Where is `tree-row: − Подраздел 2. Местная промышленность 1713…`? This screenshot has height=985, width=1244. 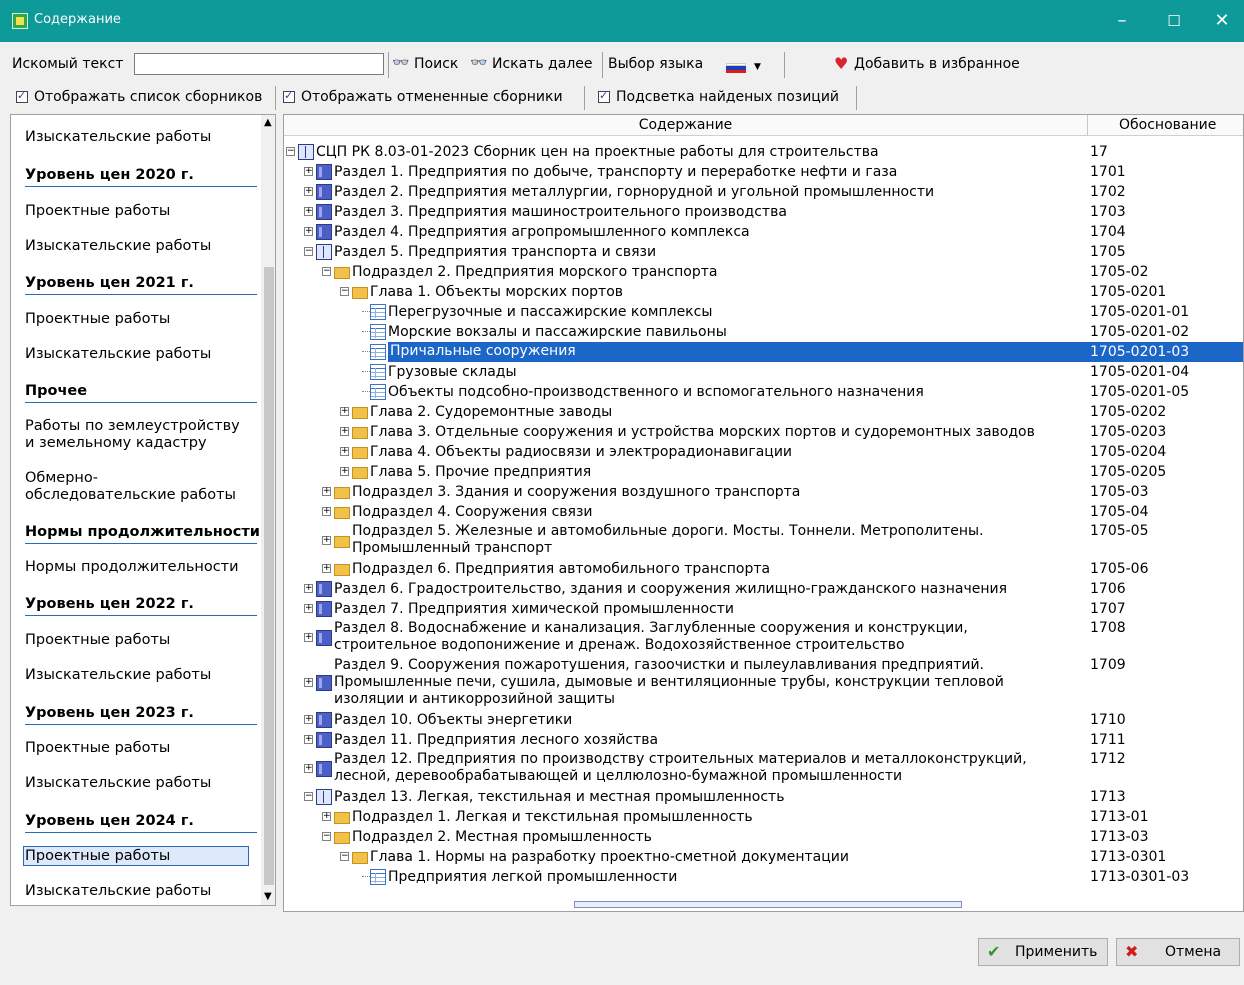
tree-row: − Подраздел 2. Местная промышленность 1713… is located at coordinates (763, 837).